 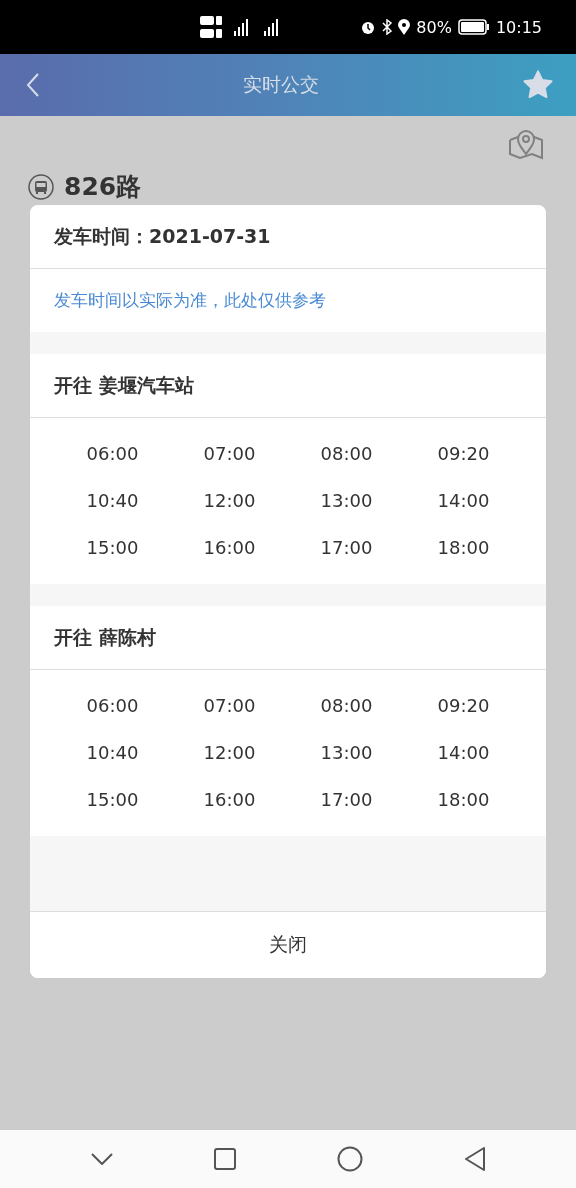 I want to click on clock: 10:15, so click(x=518, y=27).